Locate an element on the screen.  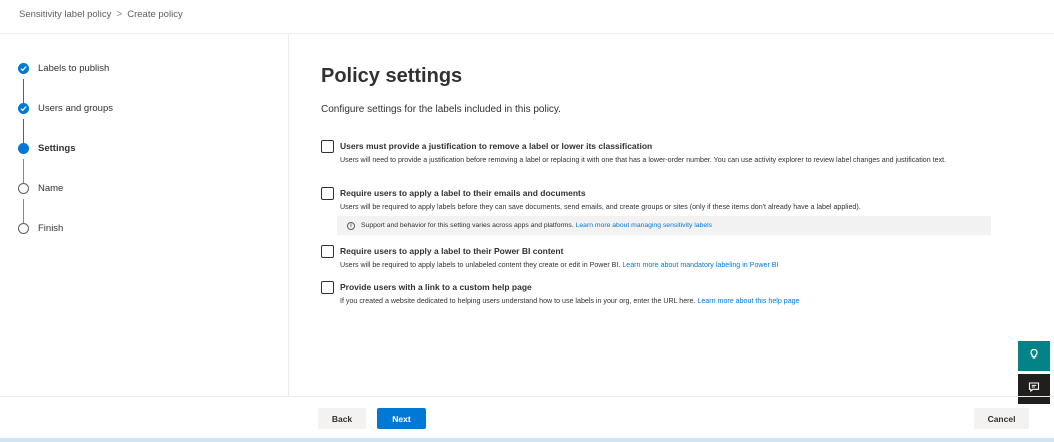
power-bi-checkbox is located at coordinates (327, 251).